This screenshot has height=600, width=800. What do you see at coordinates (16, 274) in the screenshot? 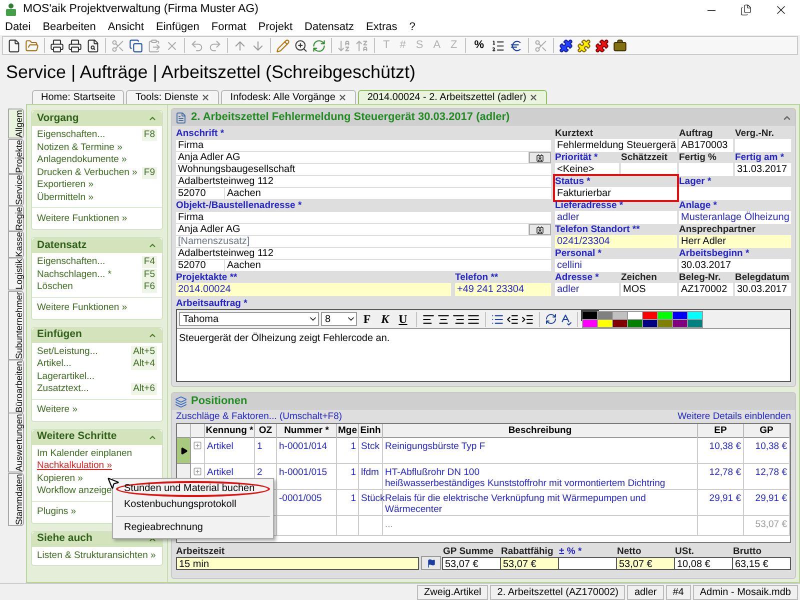
I see `side-tab: Logistik` at bounding box center [16, 274].